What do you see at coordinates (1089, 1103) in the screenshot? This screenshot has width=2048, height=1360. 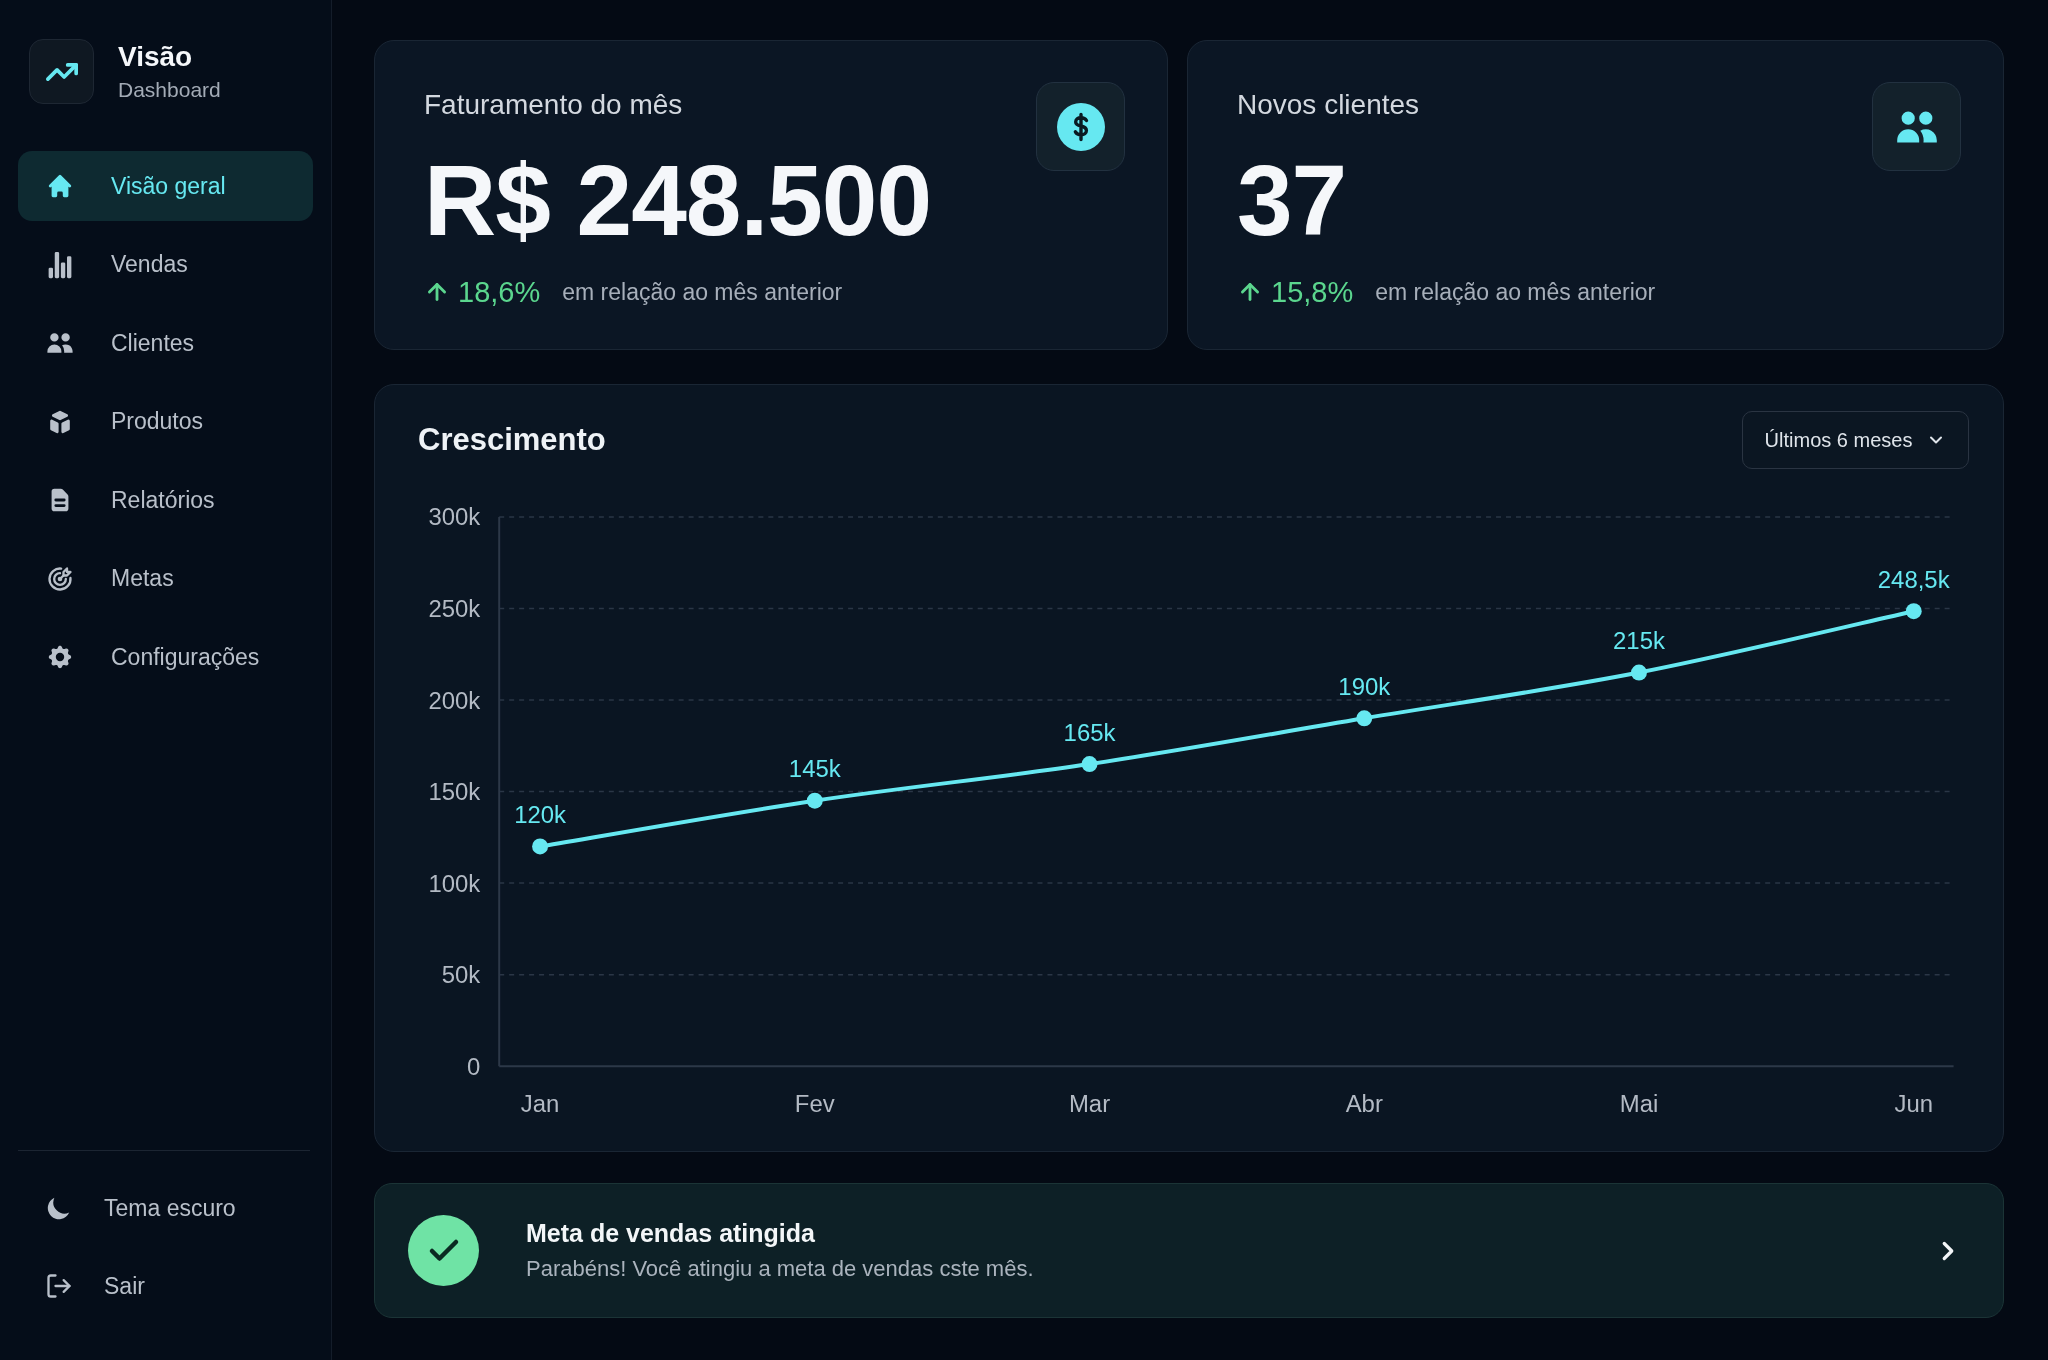 I see `x-axis-label: Mar` at bounding box center [1089, 1103].